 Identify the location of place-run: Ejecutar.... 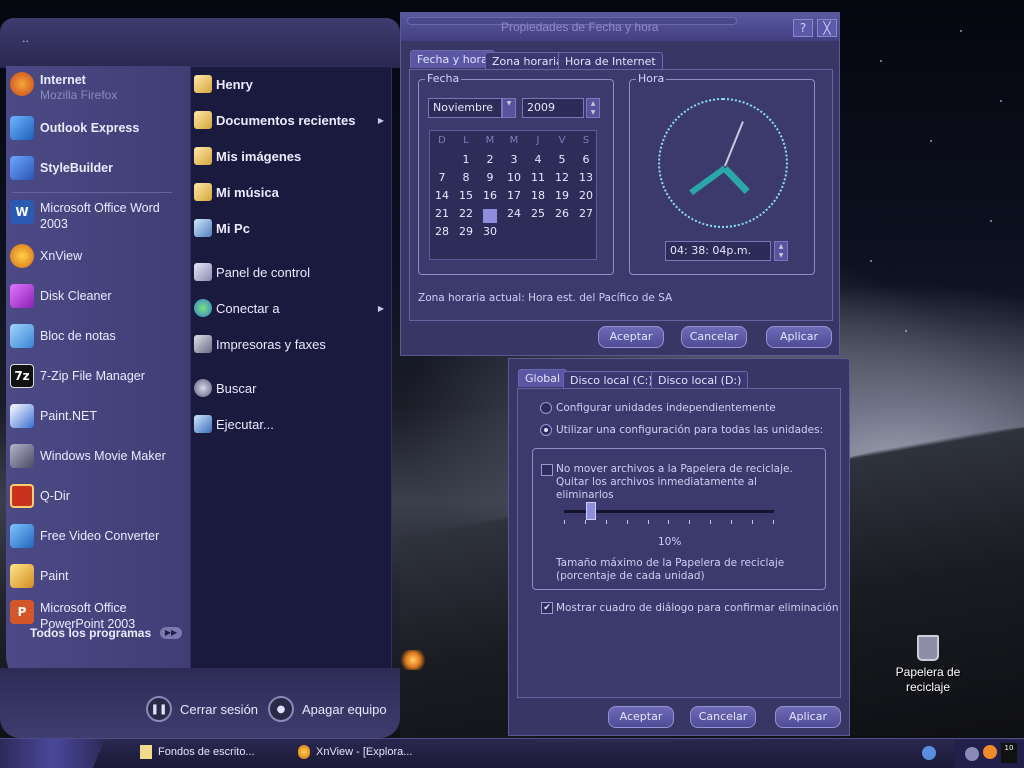
(291, 424).